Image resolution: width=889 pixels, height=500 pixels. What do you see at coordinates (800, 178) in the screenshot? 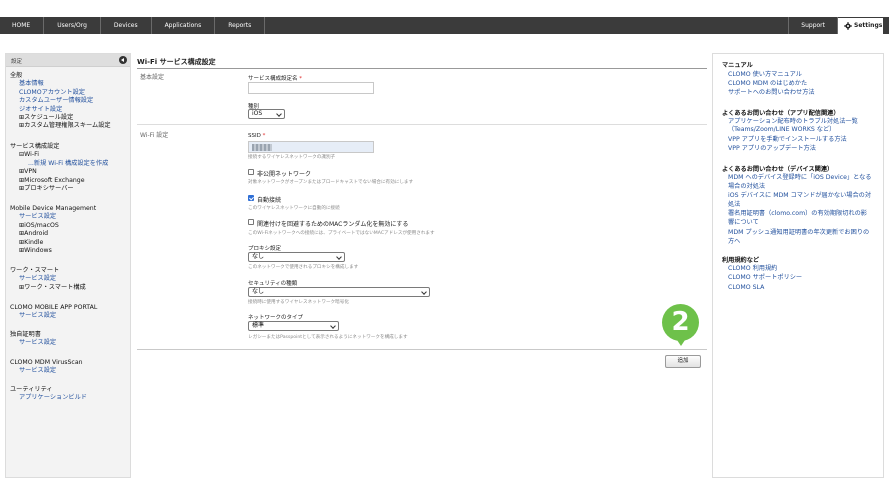
I see `faq-device-link-1: MDM へのデバイス登録時に「iOS Device」となる` at bounding box center [800, 178].